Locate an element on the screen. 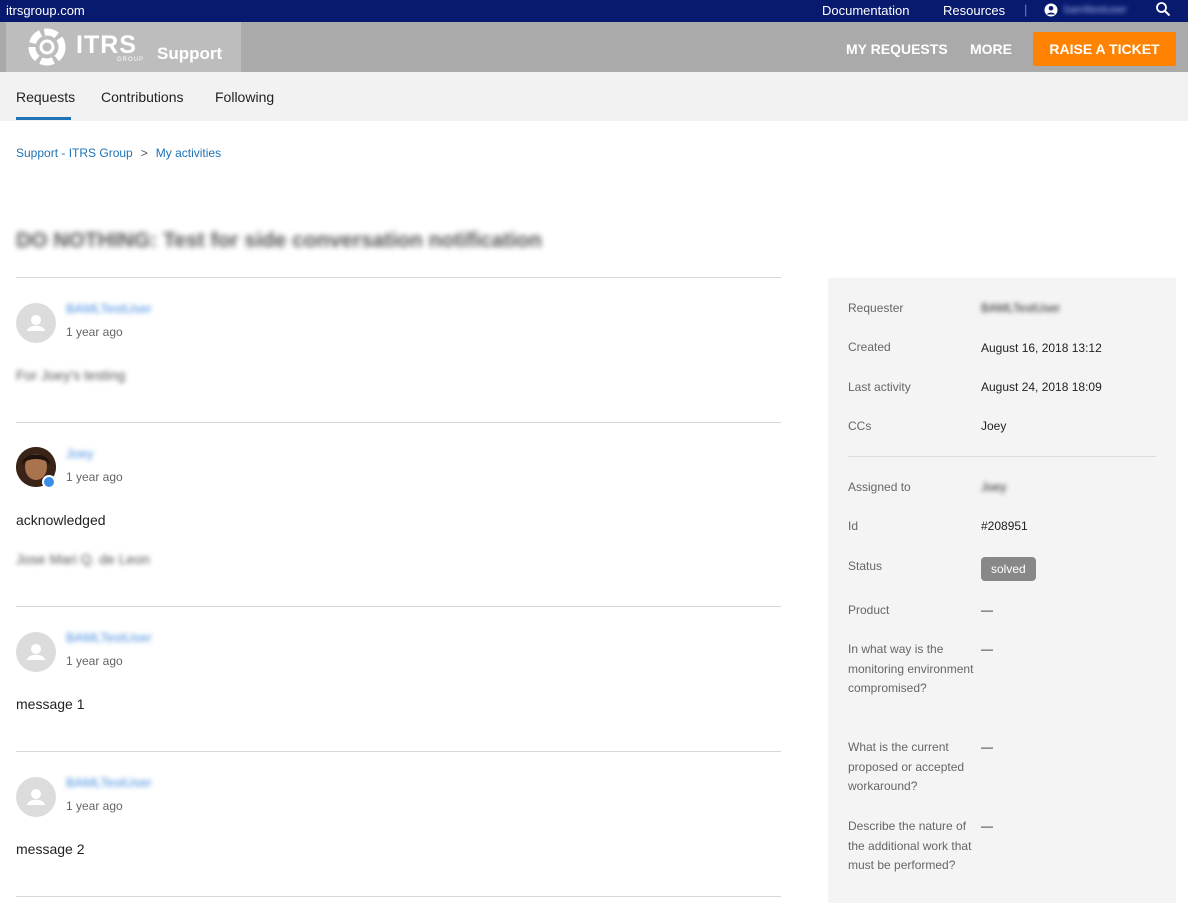  id-value: #208951 is located at coordinates (1004, 526).